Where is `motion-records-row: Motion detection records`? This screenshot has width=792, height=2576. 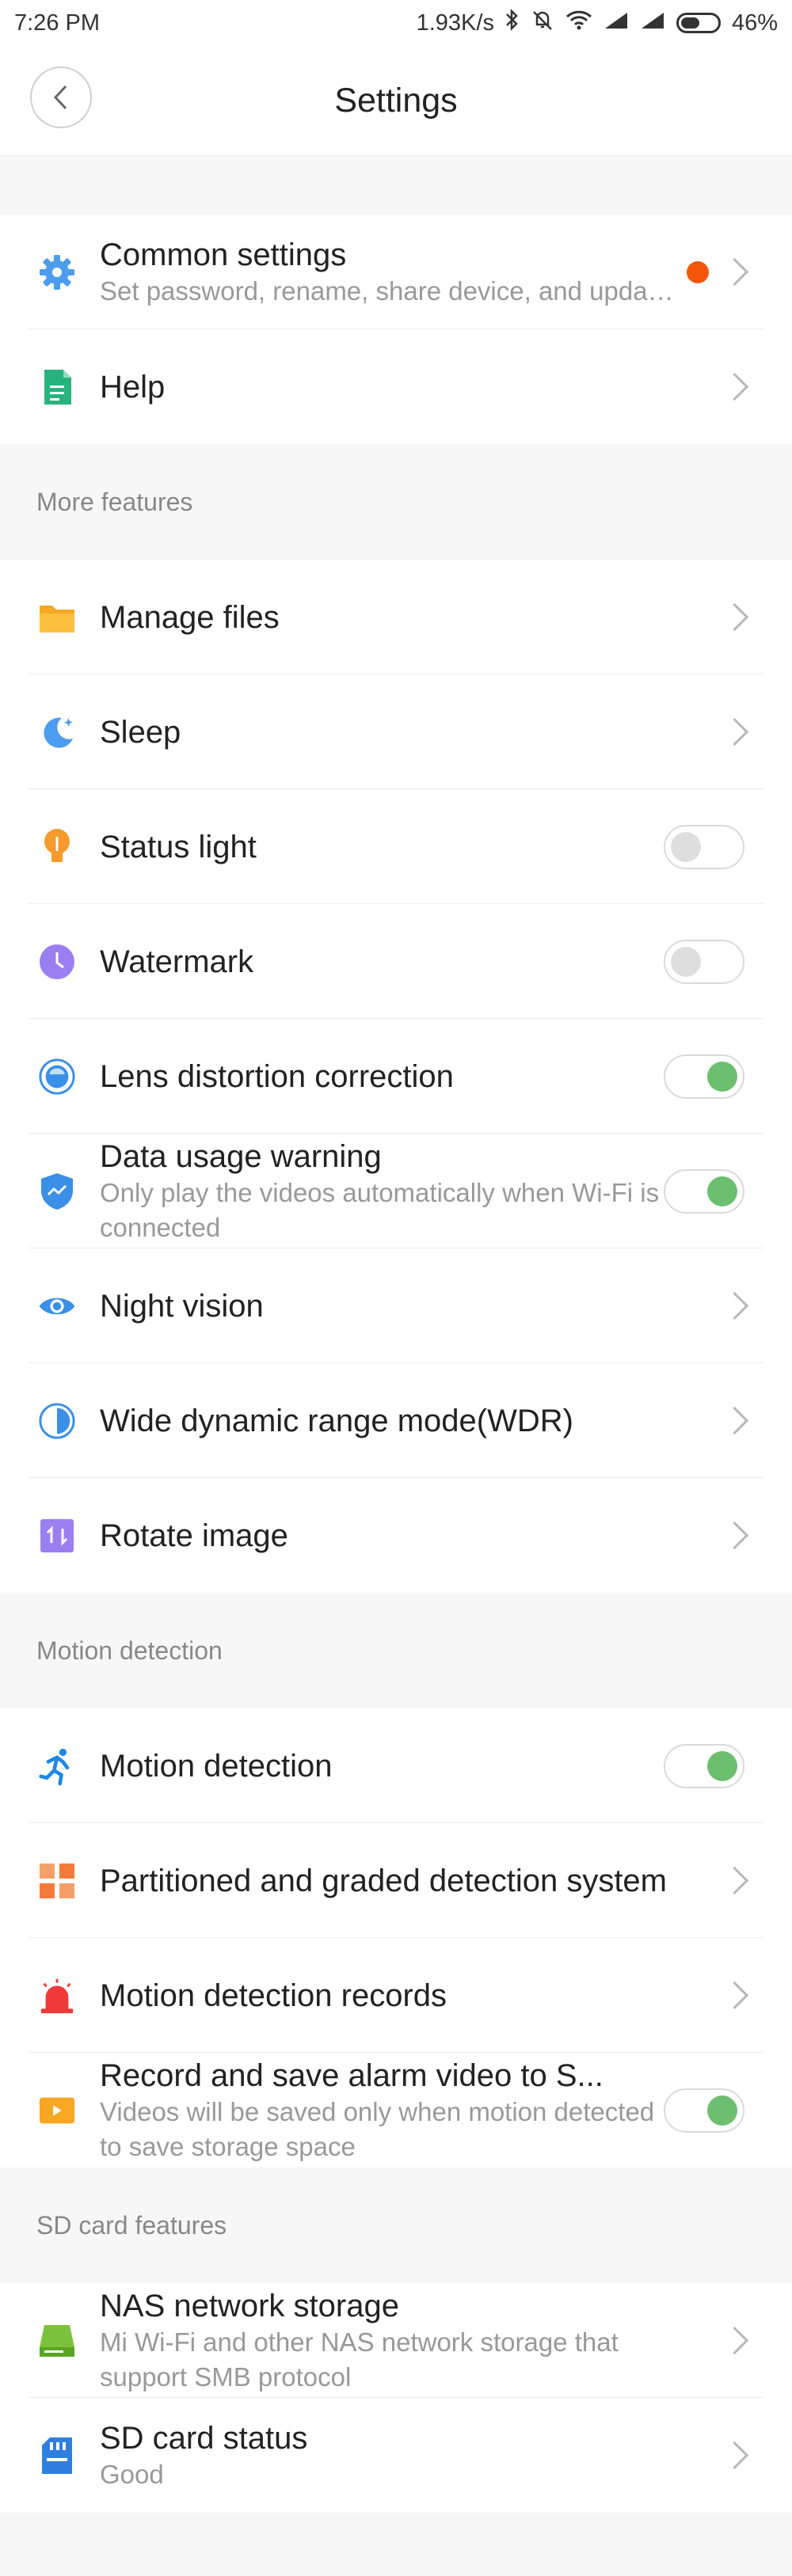 motion-records-row: Motion detection records is located at coordinates (396, 1996).